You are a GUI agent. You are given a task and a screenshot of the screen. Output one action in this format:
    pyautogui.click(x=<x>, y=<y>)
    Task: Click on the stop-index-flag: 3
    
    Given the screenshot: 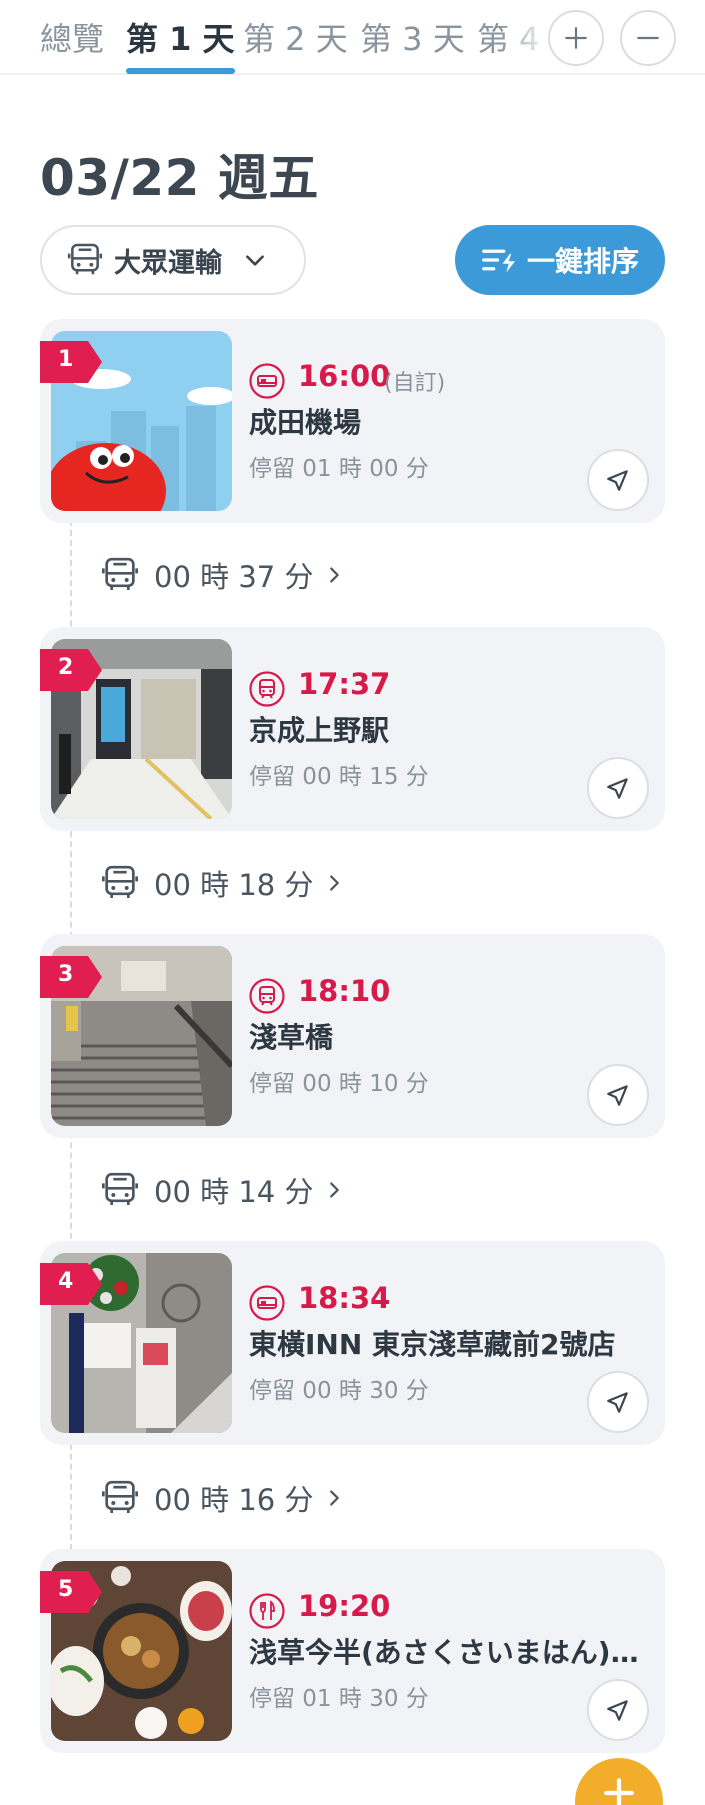 What is the action you would take?
    pyautogui.click(x=71, y=977)
    